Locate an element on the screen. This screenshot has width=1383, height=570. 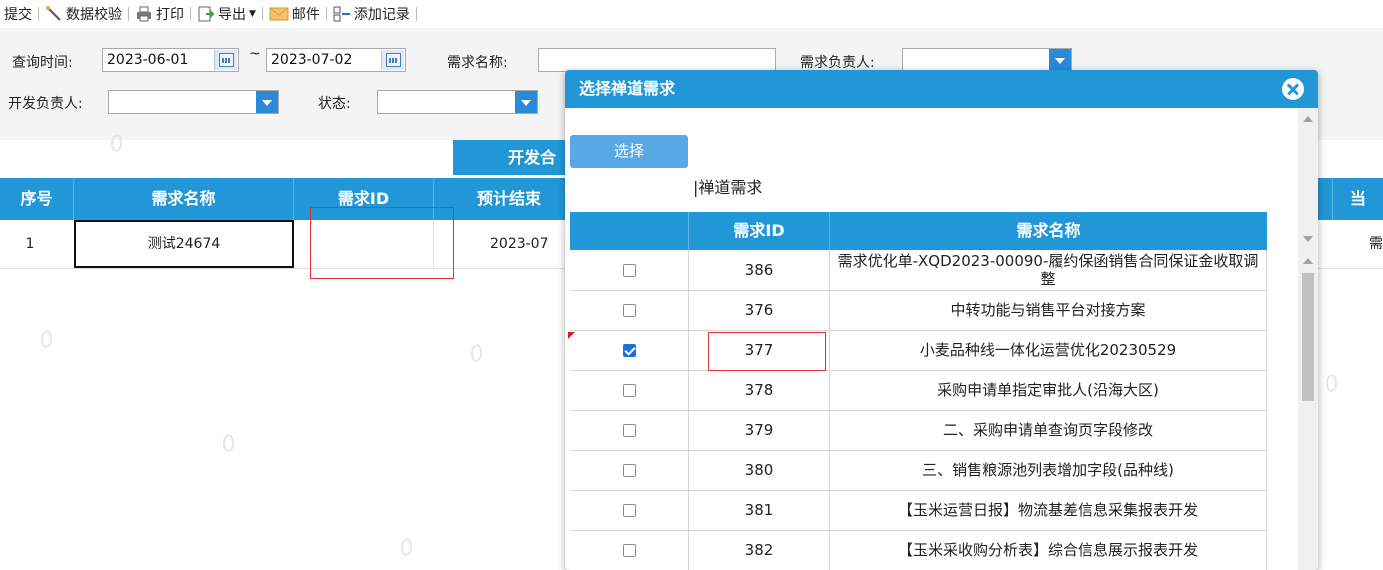
dev-owner-label: 开发负责人: is located at coordinates (45, 104).